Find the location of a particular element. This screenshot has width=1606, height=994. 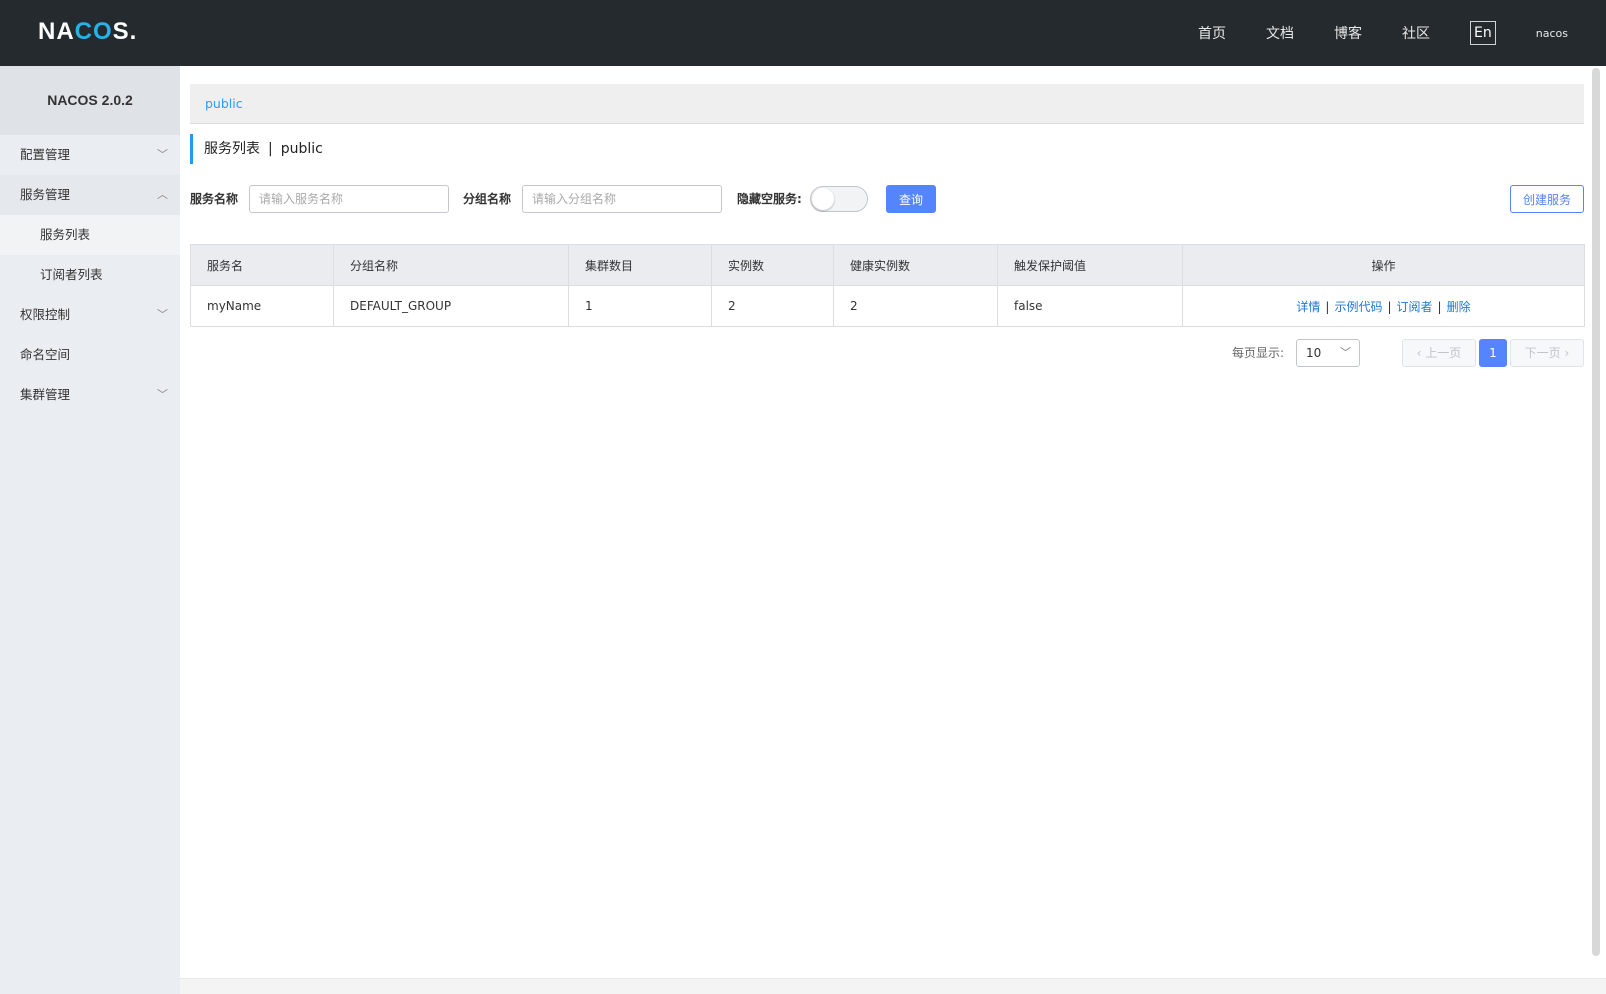

nav-community: 社区 is located at coordinates (1416, 33).